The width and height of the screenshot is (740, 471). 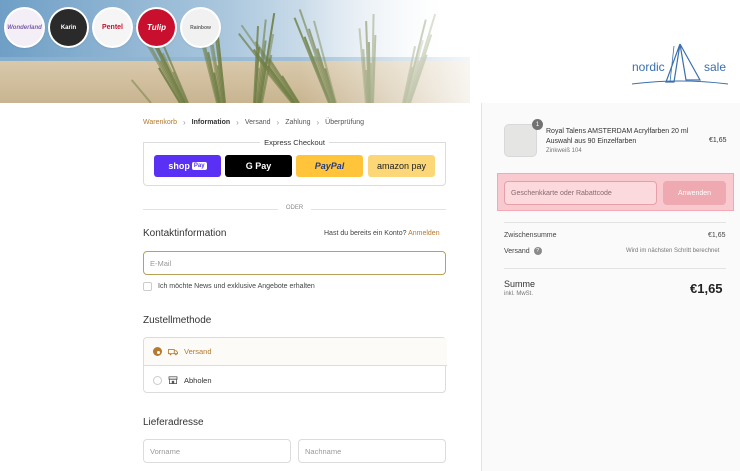 I want to click on apply-discount-button: Anwenden, so click(x=694, y=193).